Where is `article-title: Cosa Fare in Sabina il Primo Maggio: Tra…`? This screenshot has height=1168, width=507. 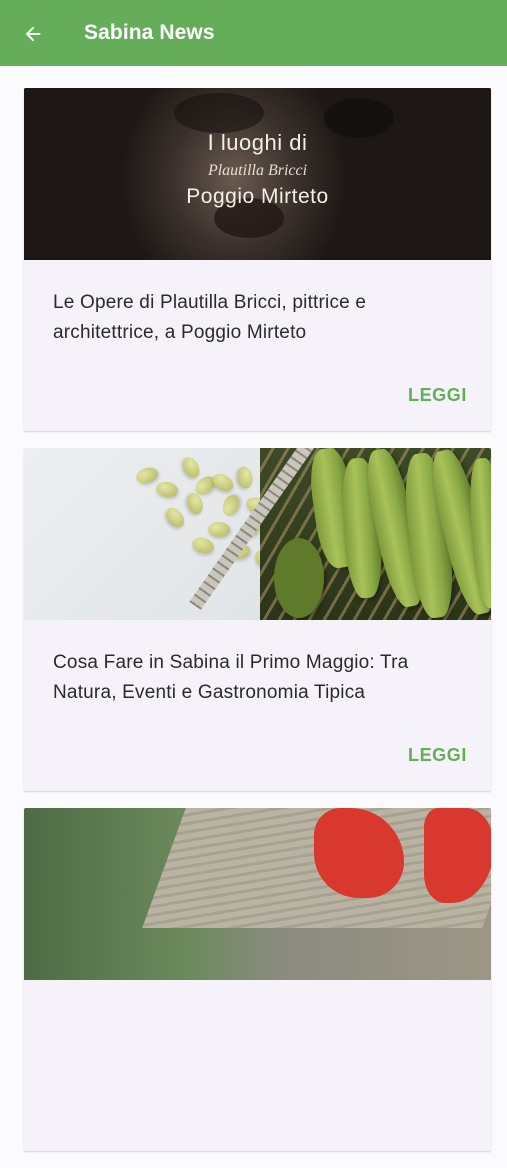
article-title: Cosa Fare in Sabina il Primo Maggio: Tra… is located at coordinates (258, 678).